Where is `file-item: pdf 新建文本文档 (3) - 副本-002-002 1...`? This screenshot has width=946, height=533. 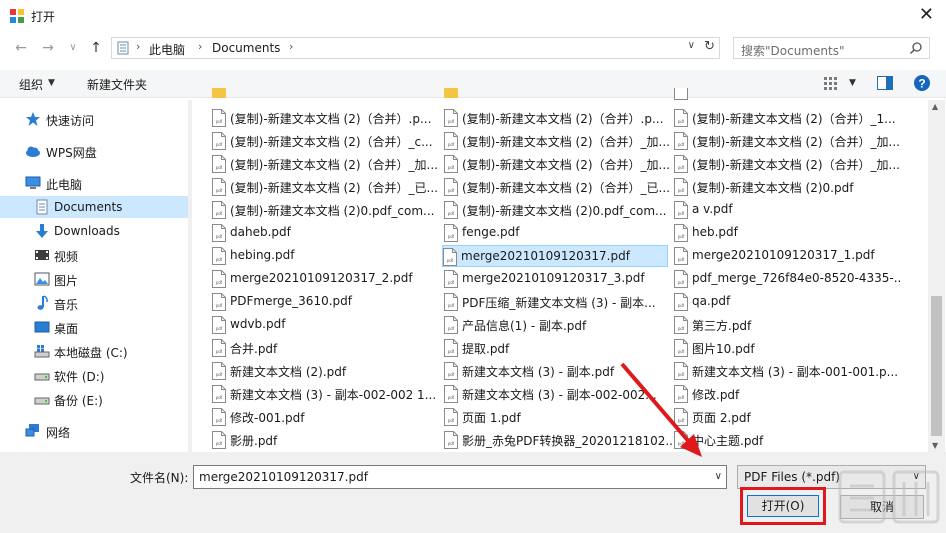 file-item: pdf 新建文本文档 (3) - 副本-002-002 1... is located at coordinates (325, 394).